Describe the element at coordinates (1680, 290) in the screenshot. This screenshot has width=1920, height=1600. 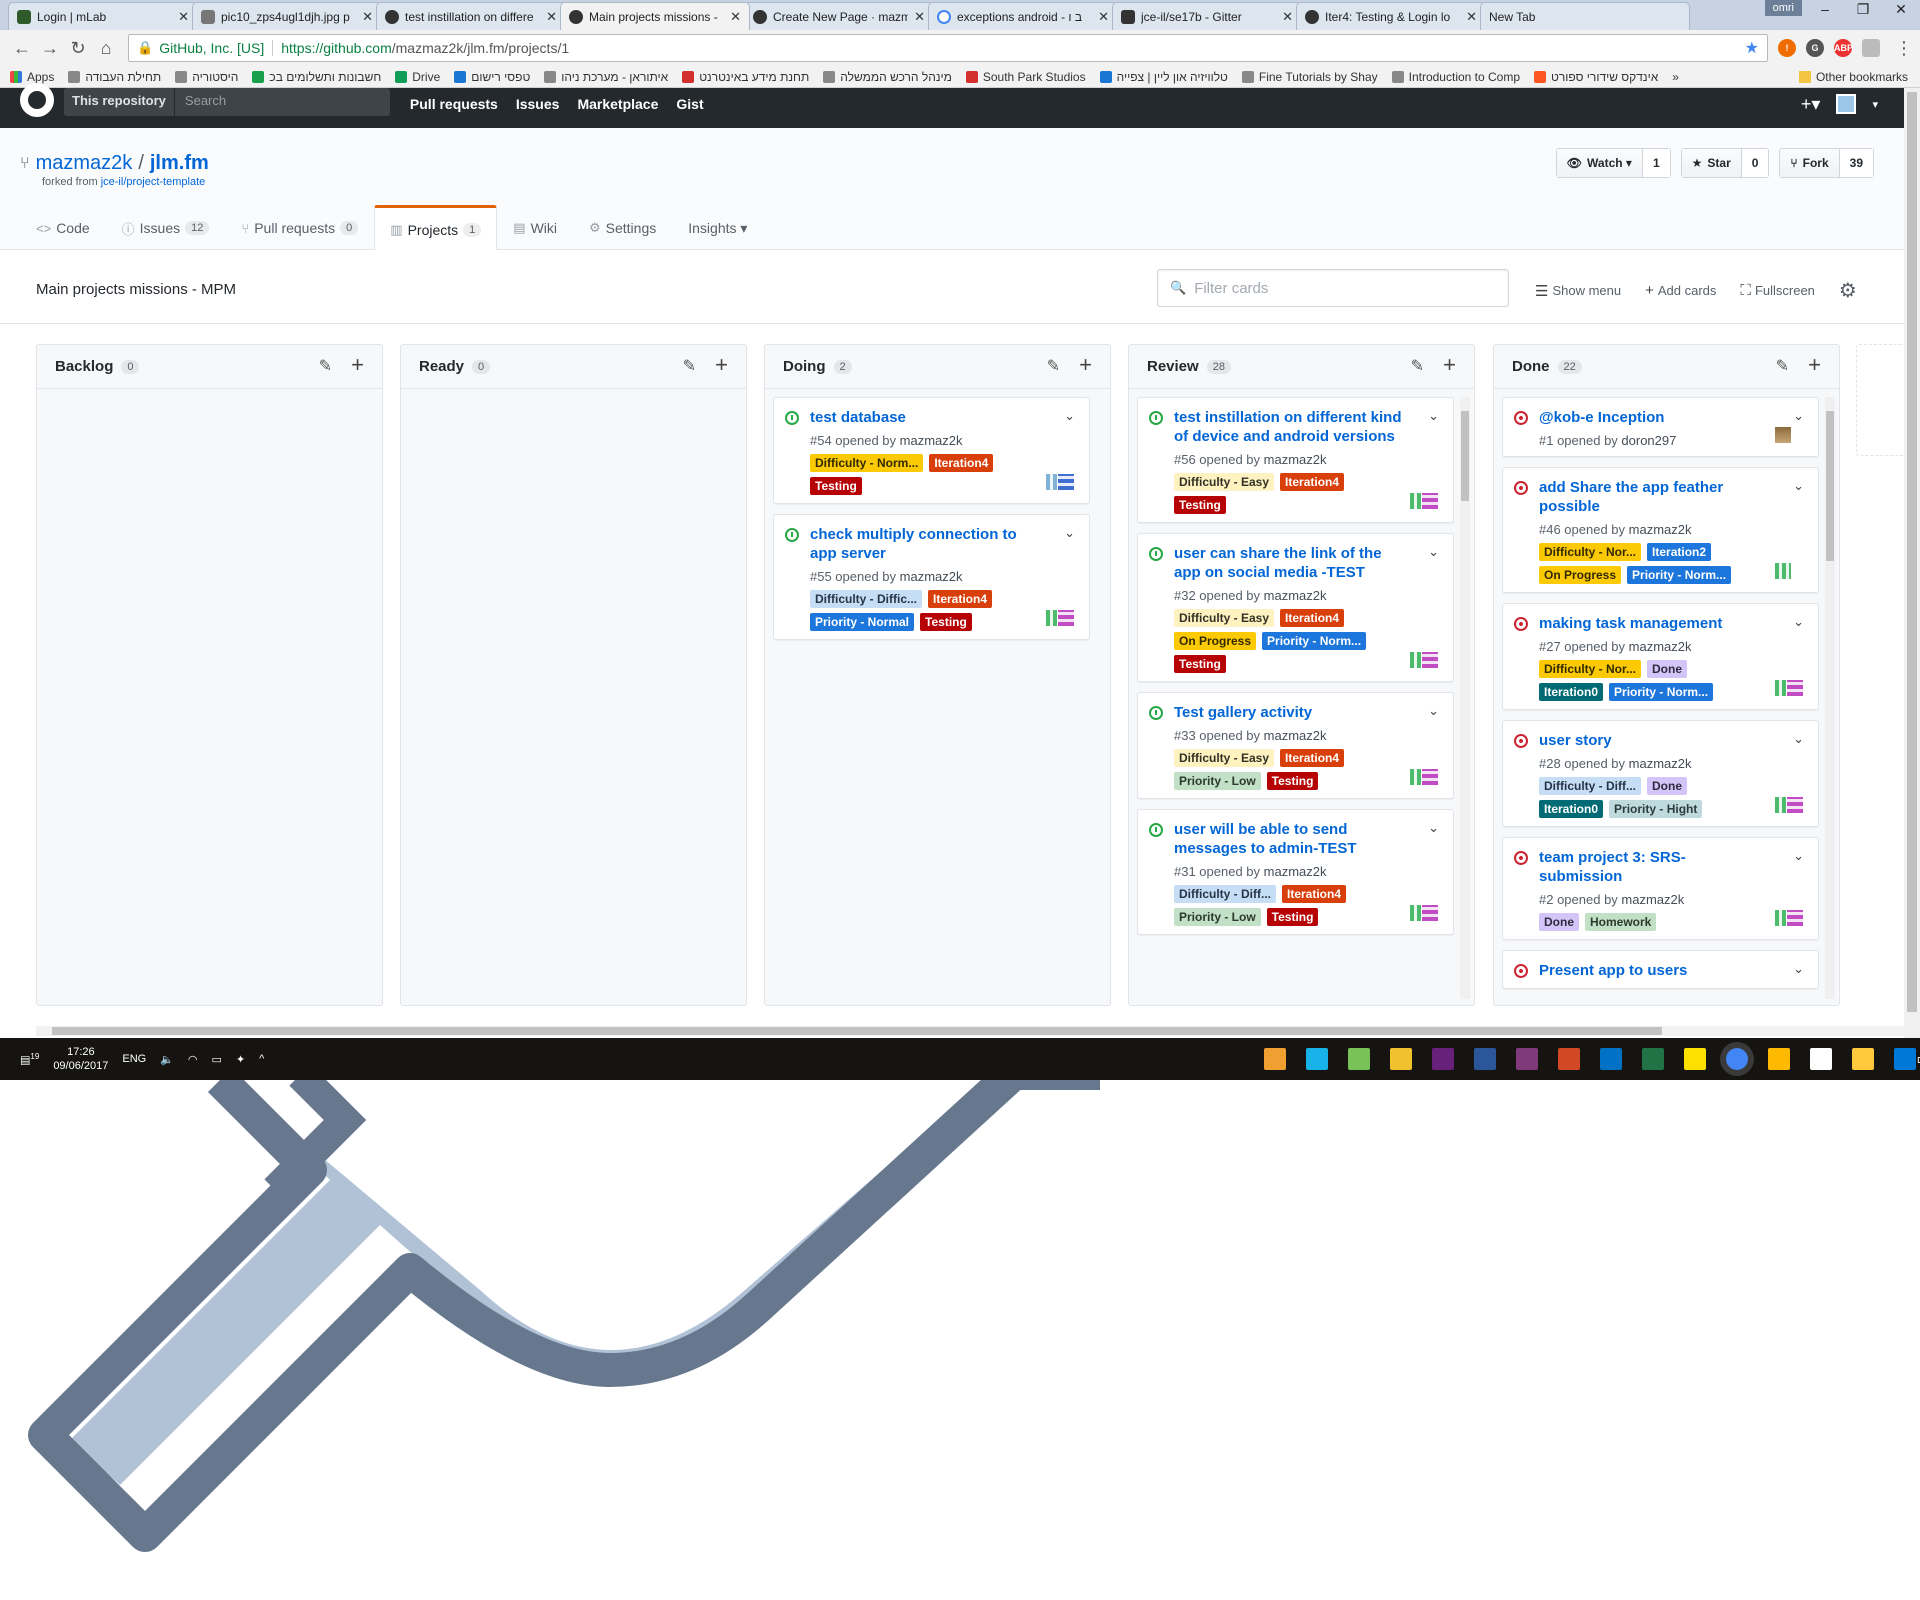
I see `add-cards-button: + Add cards` at that location.